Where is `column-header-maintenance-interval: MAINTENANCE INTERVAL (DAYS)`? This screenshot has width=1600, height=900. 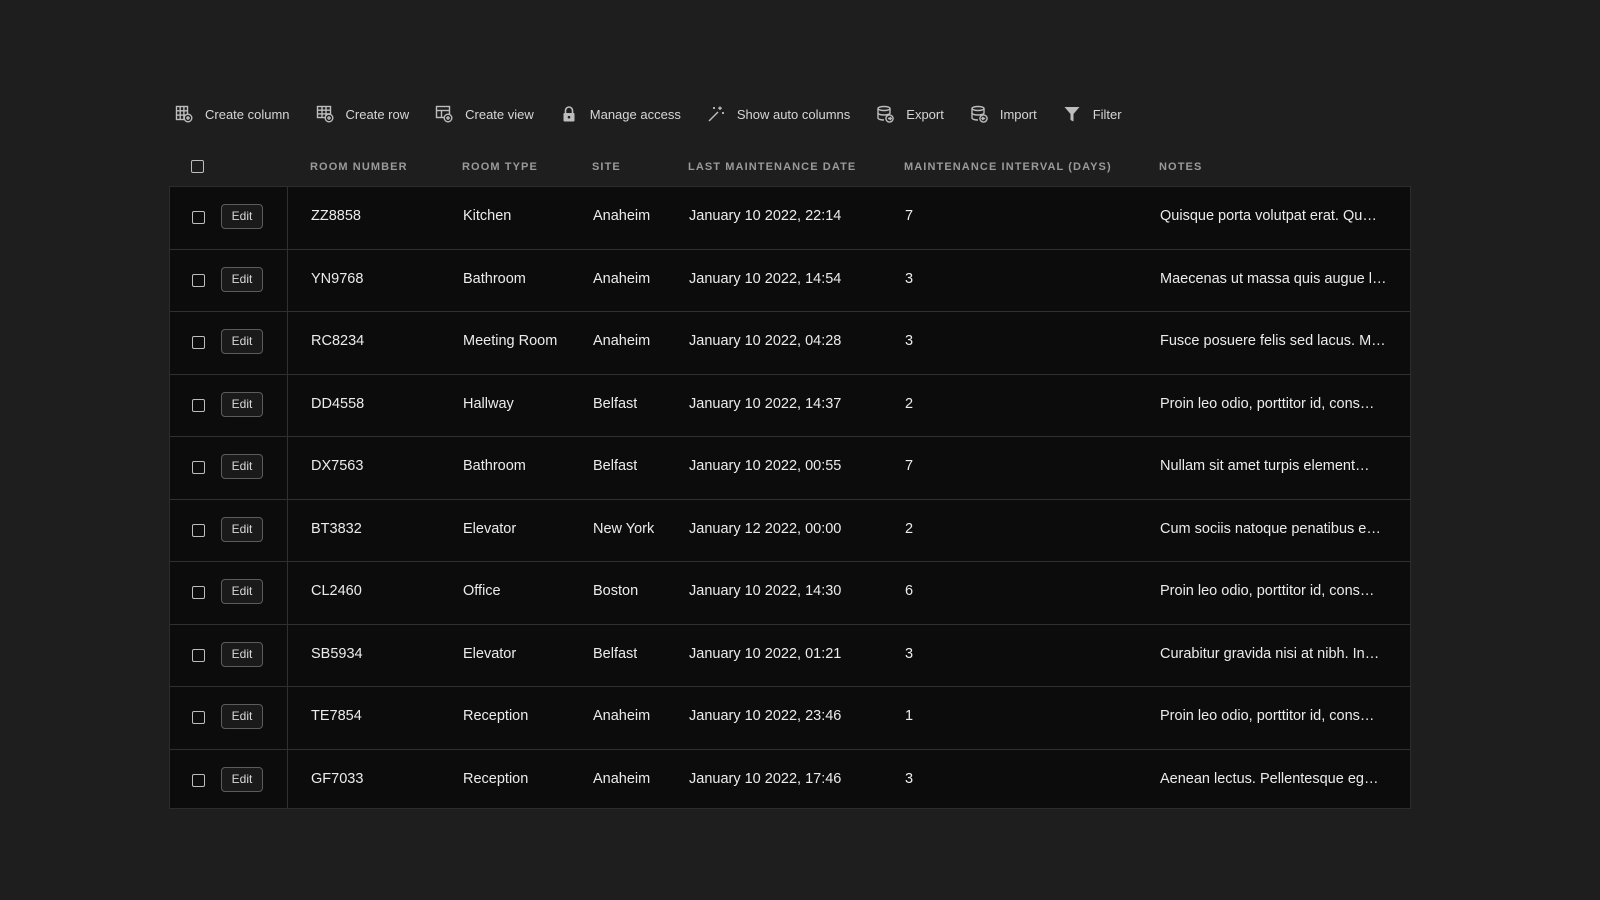 column-header-maintenance-interval: MAINTENANCE INTERVAL (DAYS) is located at coordinates (1008, 167).